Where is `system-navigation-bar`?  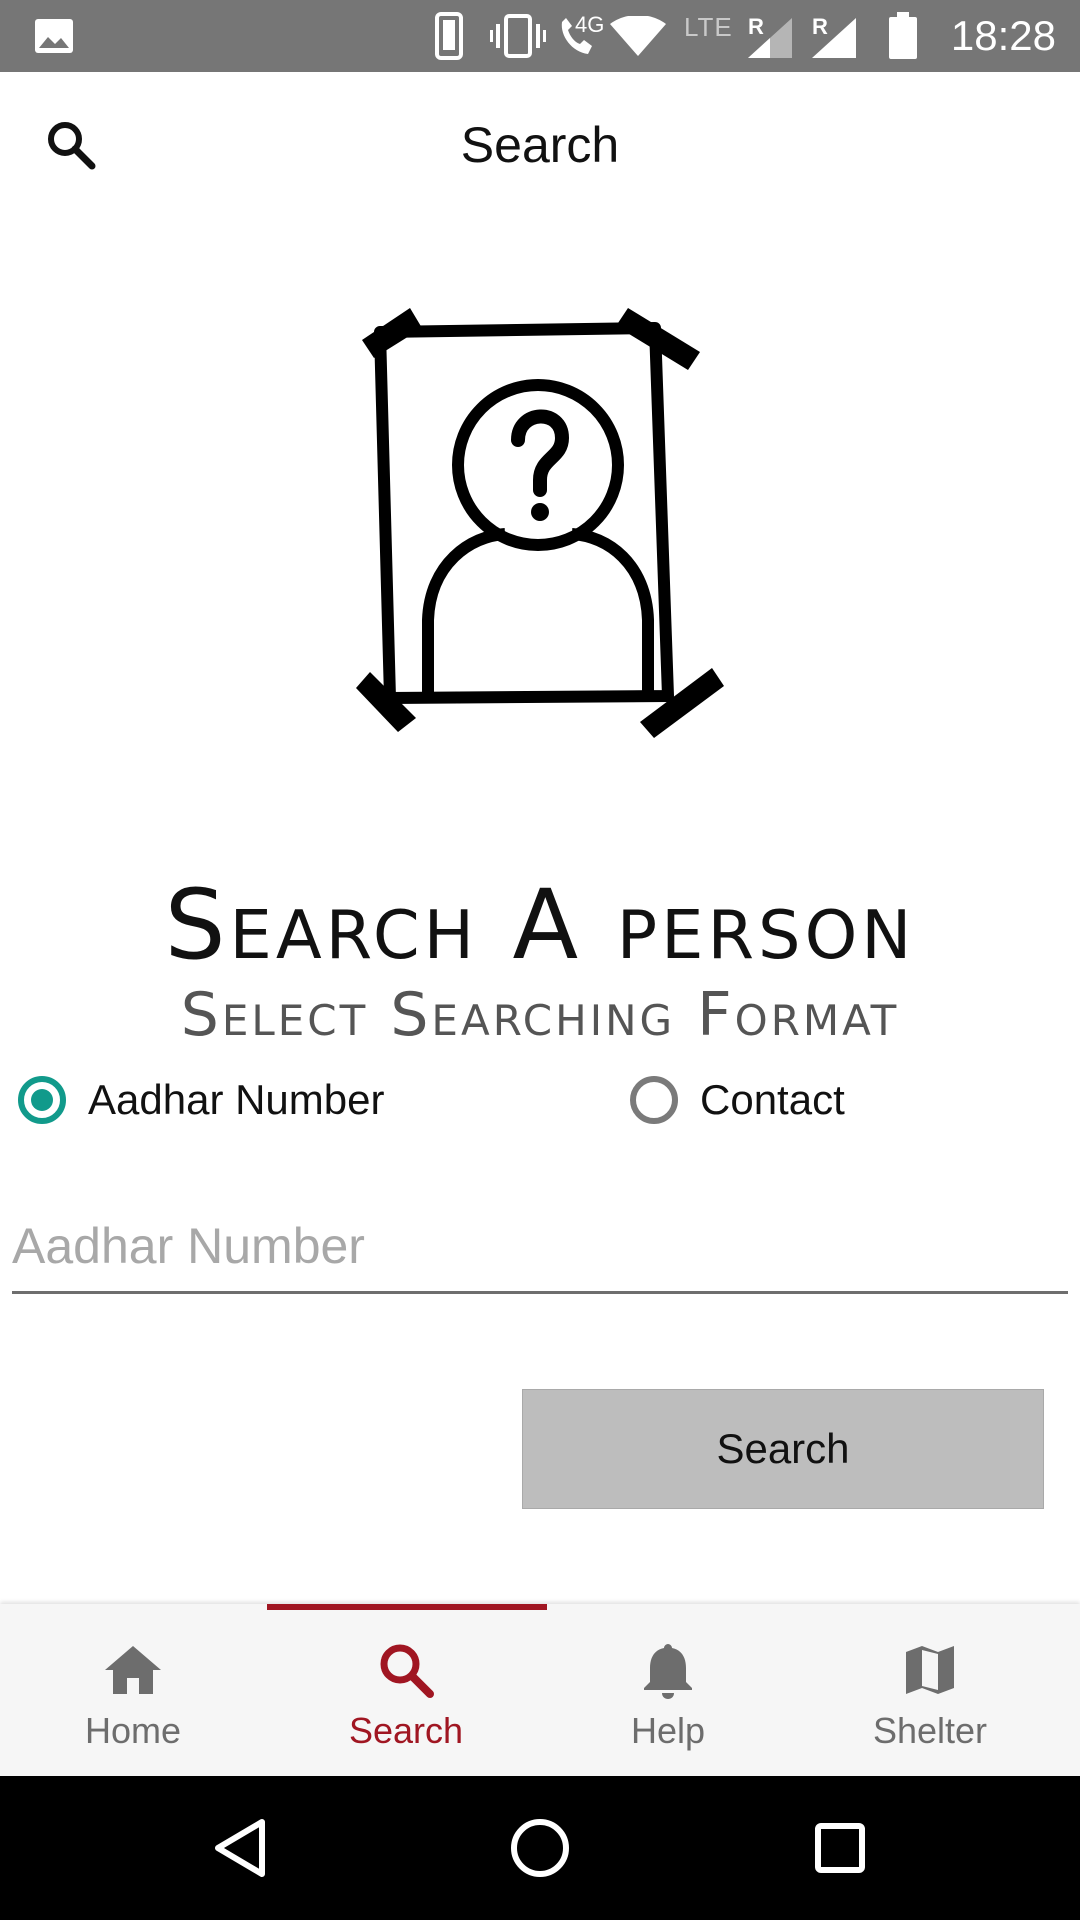 system-navigation-bar is located at coordinates (540, 1848).